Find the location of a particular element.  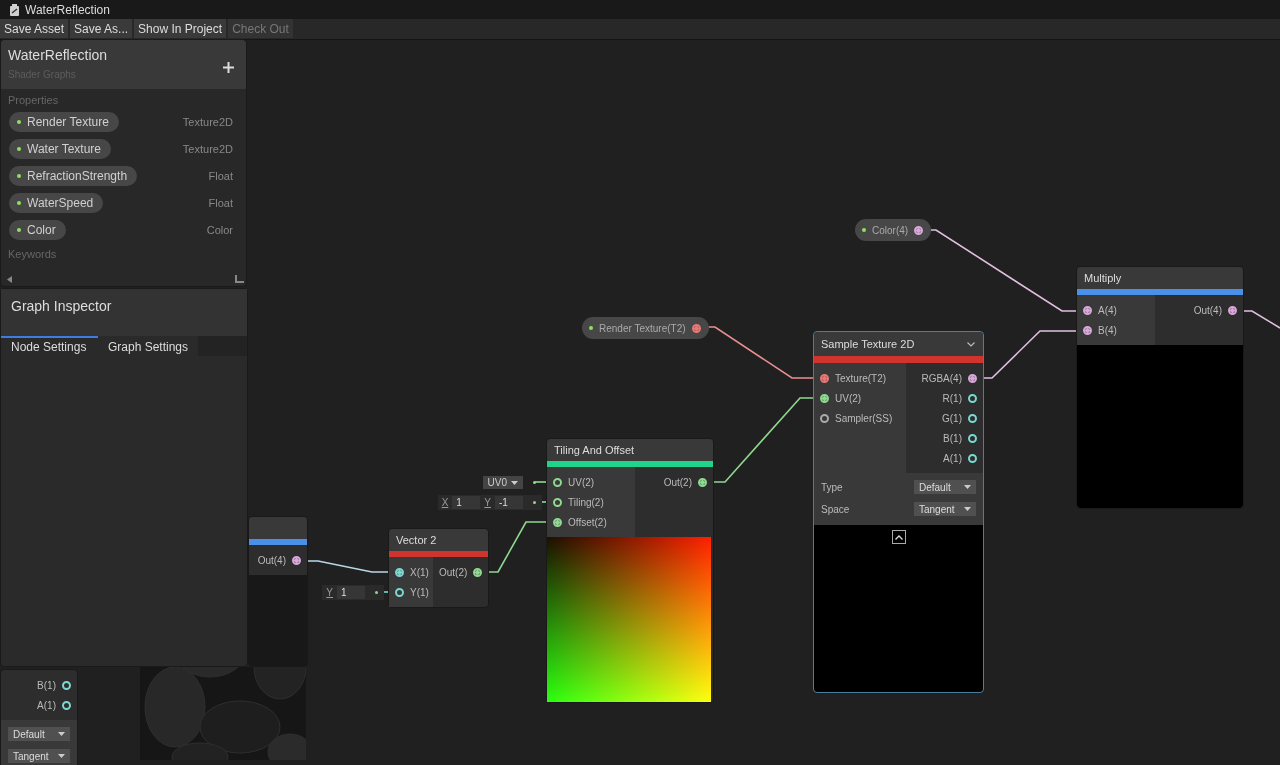

shader-file-icon is located at coordinates (14, 9).